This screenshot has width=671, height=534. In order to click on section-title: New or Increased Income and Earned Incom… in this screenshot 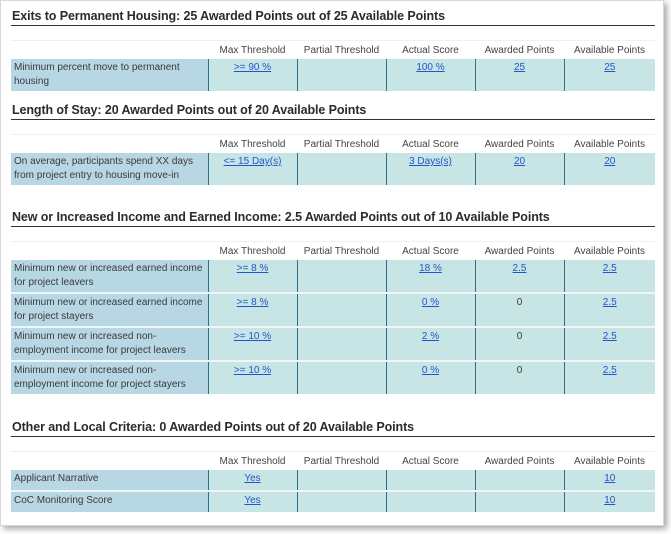, I will do `click(333, 218)`.